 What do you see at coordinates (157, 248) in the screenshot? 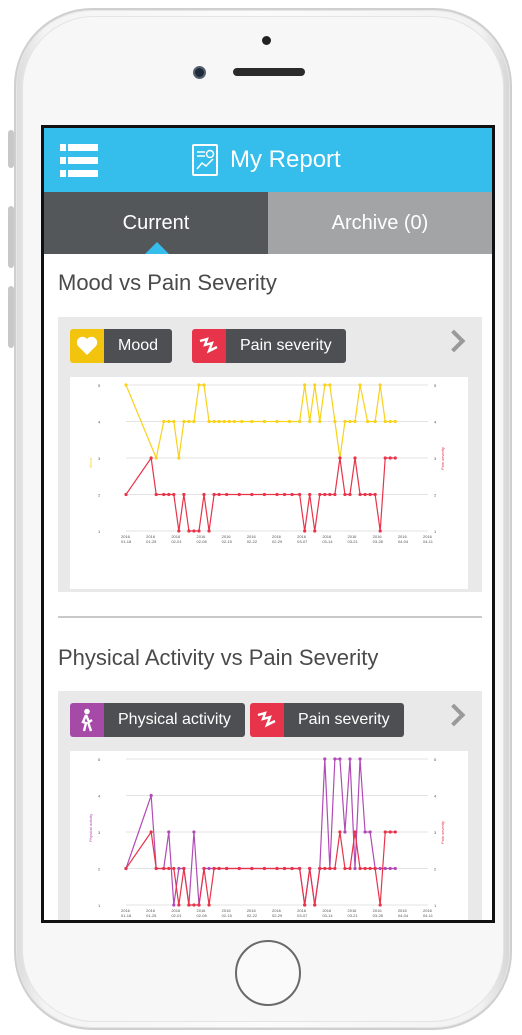
I see `active-tab-indicator` at bounding box center [157, 248].